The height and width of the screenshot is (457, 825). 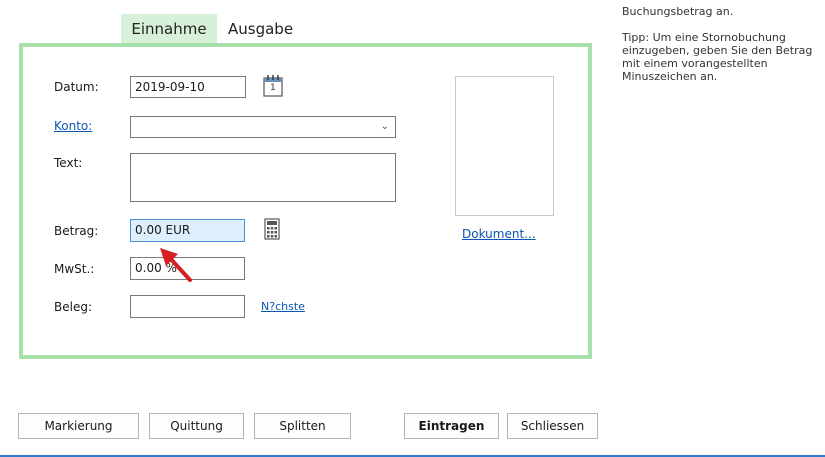 I want to click on arrow-annotation-icon, so click(x=176, y=265).